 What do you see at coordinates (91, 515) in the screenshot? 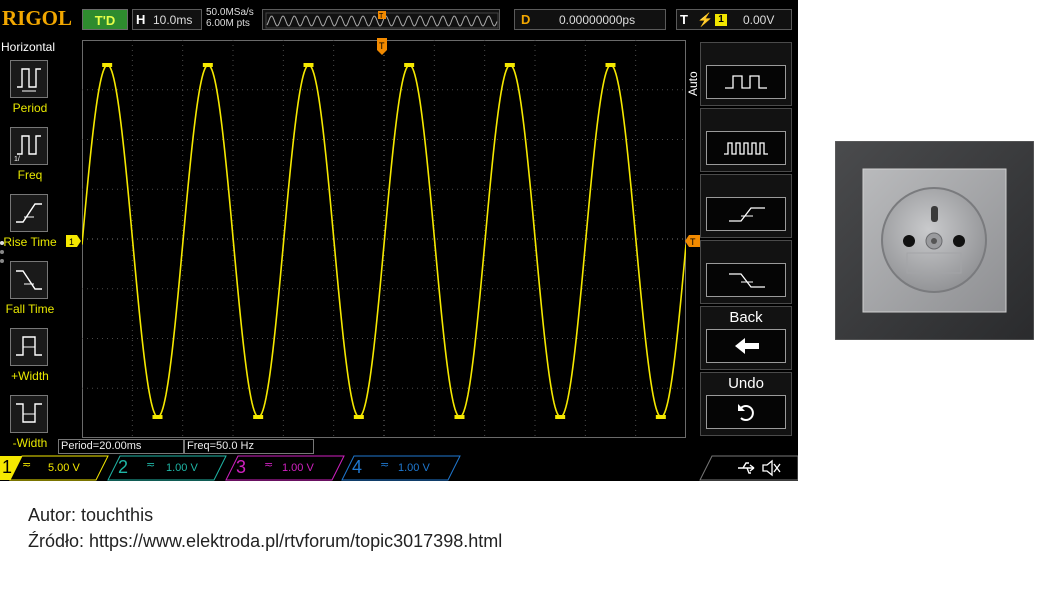
I see `author-caption: Autor: touchthis` at bounding box center [91, 515].